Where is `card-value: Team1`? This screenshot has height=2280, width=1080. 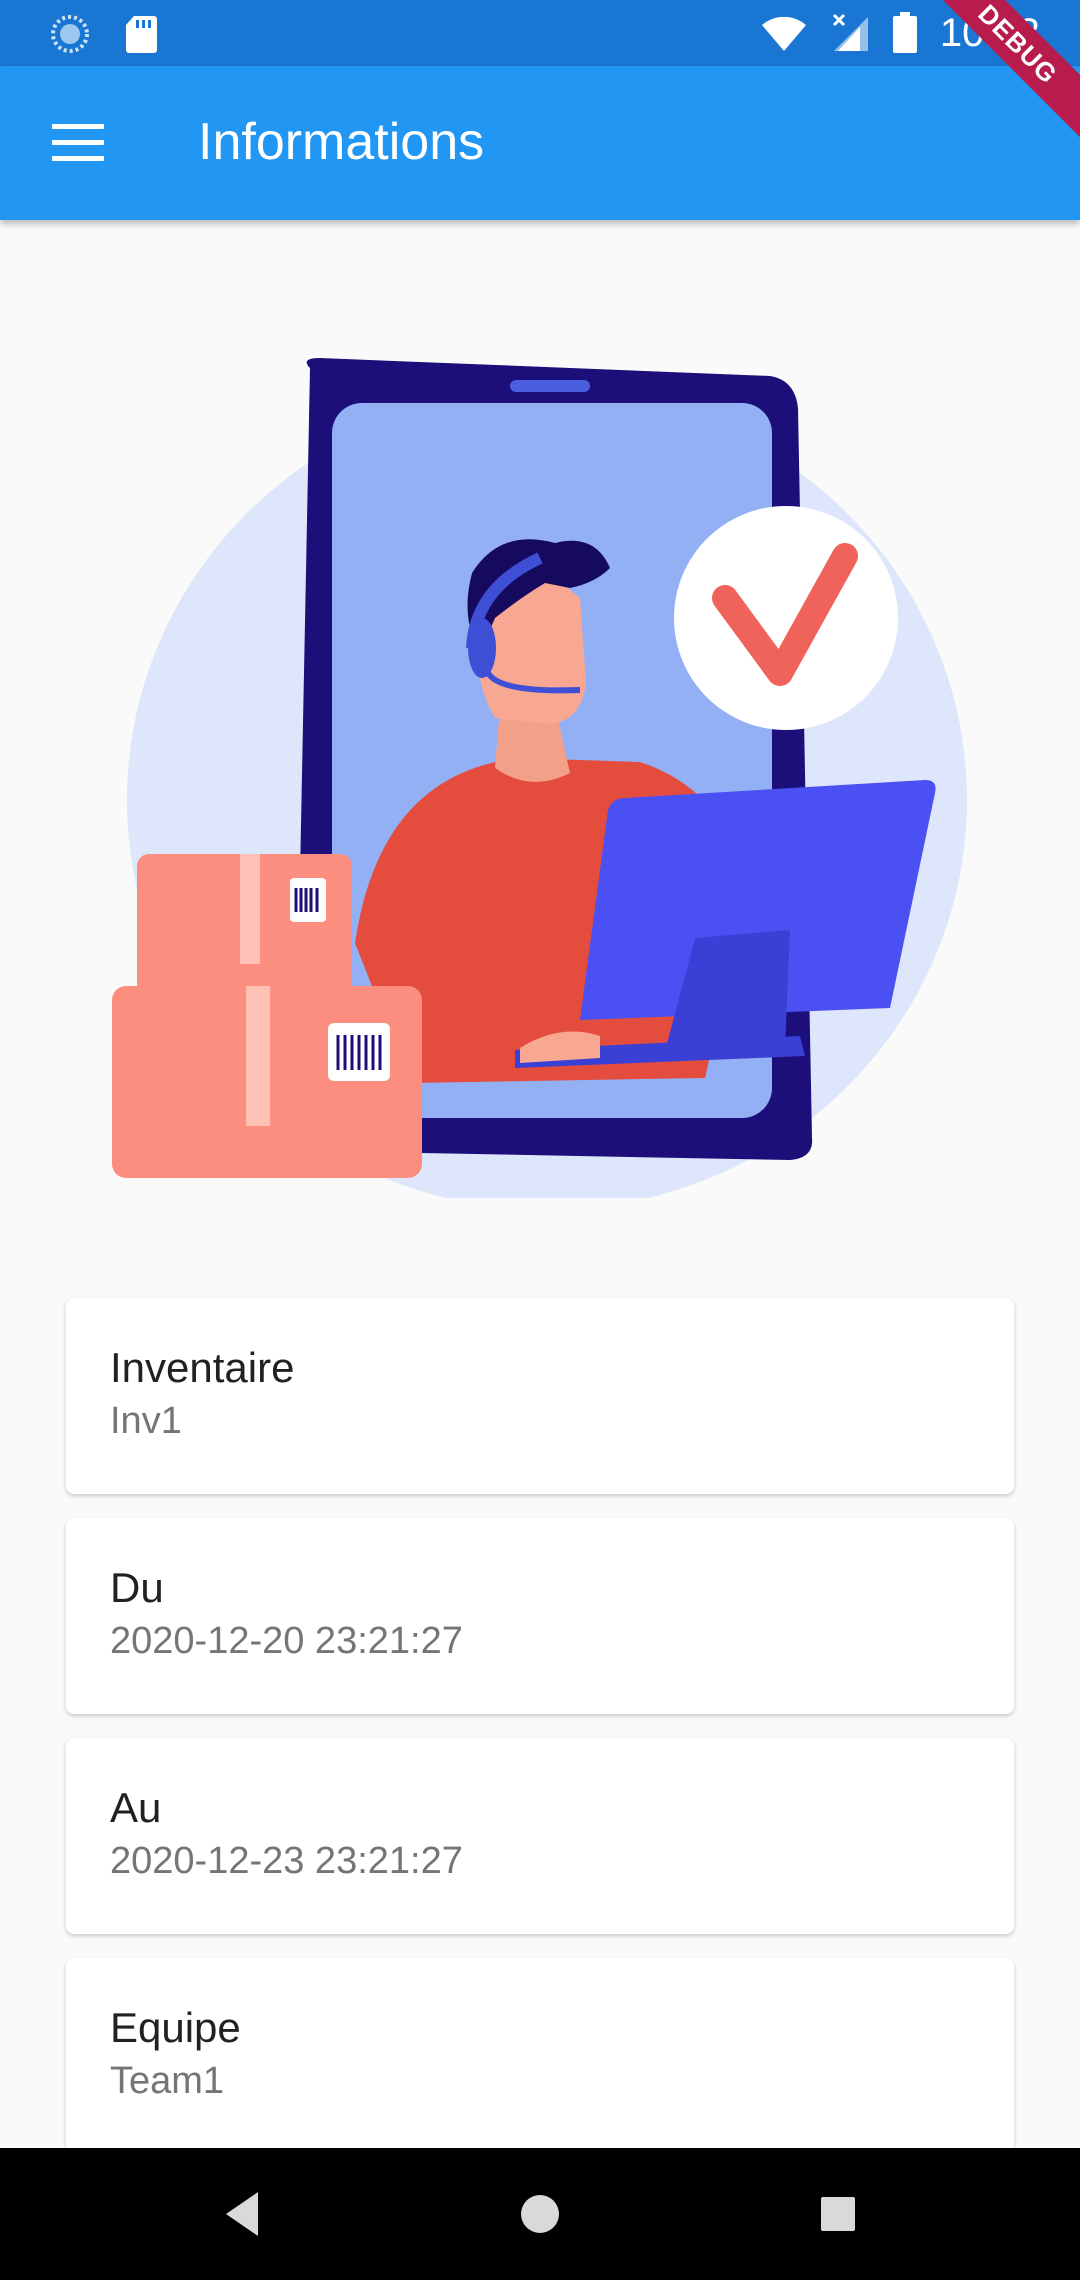 card-value: Team1 is located at coordinates (167, 2081).